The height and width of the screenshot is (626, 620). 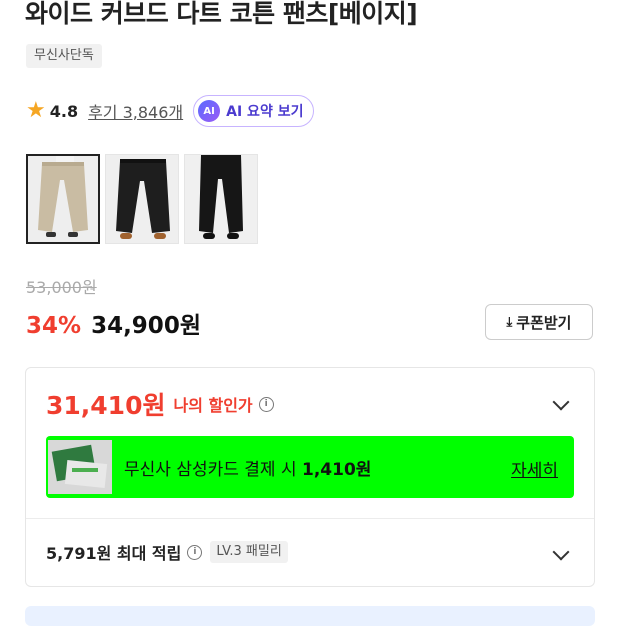 What do you see at coordinates (310, 518) in the screenshot?
I see `divider` at bounding box center [310, 518].